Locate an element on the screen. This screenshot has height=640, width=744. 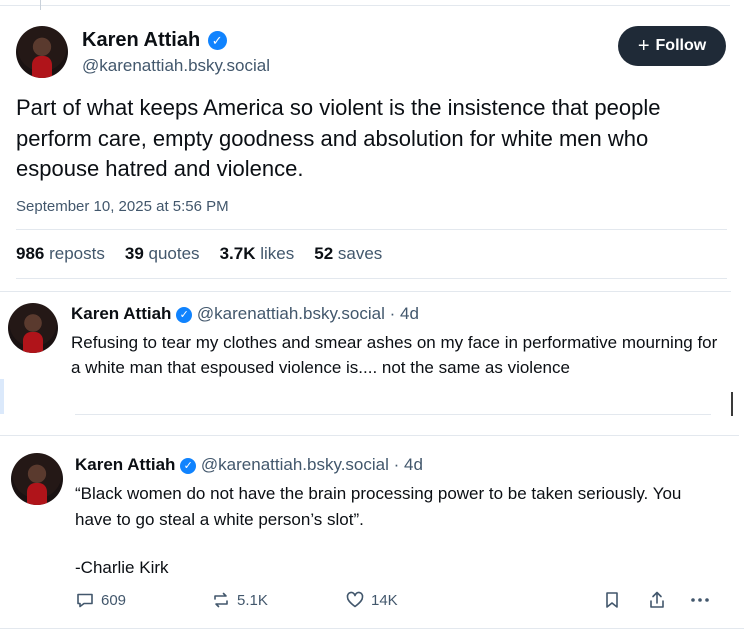
share-icon is located at coordinates (657, 599).